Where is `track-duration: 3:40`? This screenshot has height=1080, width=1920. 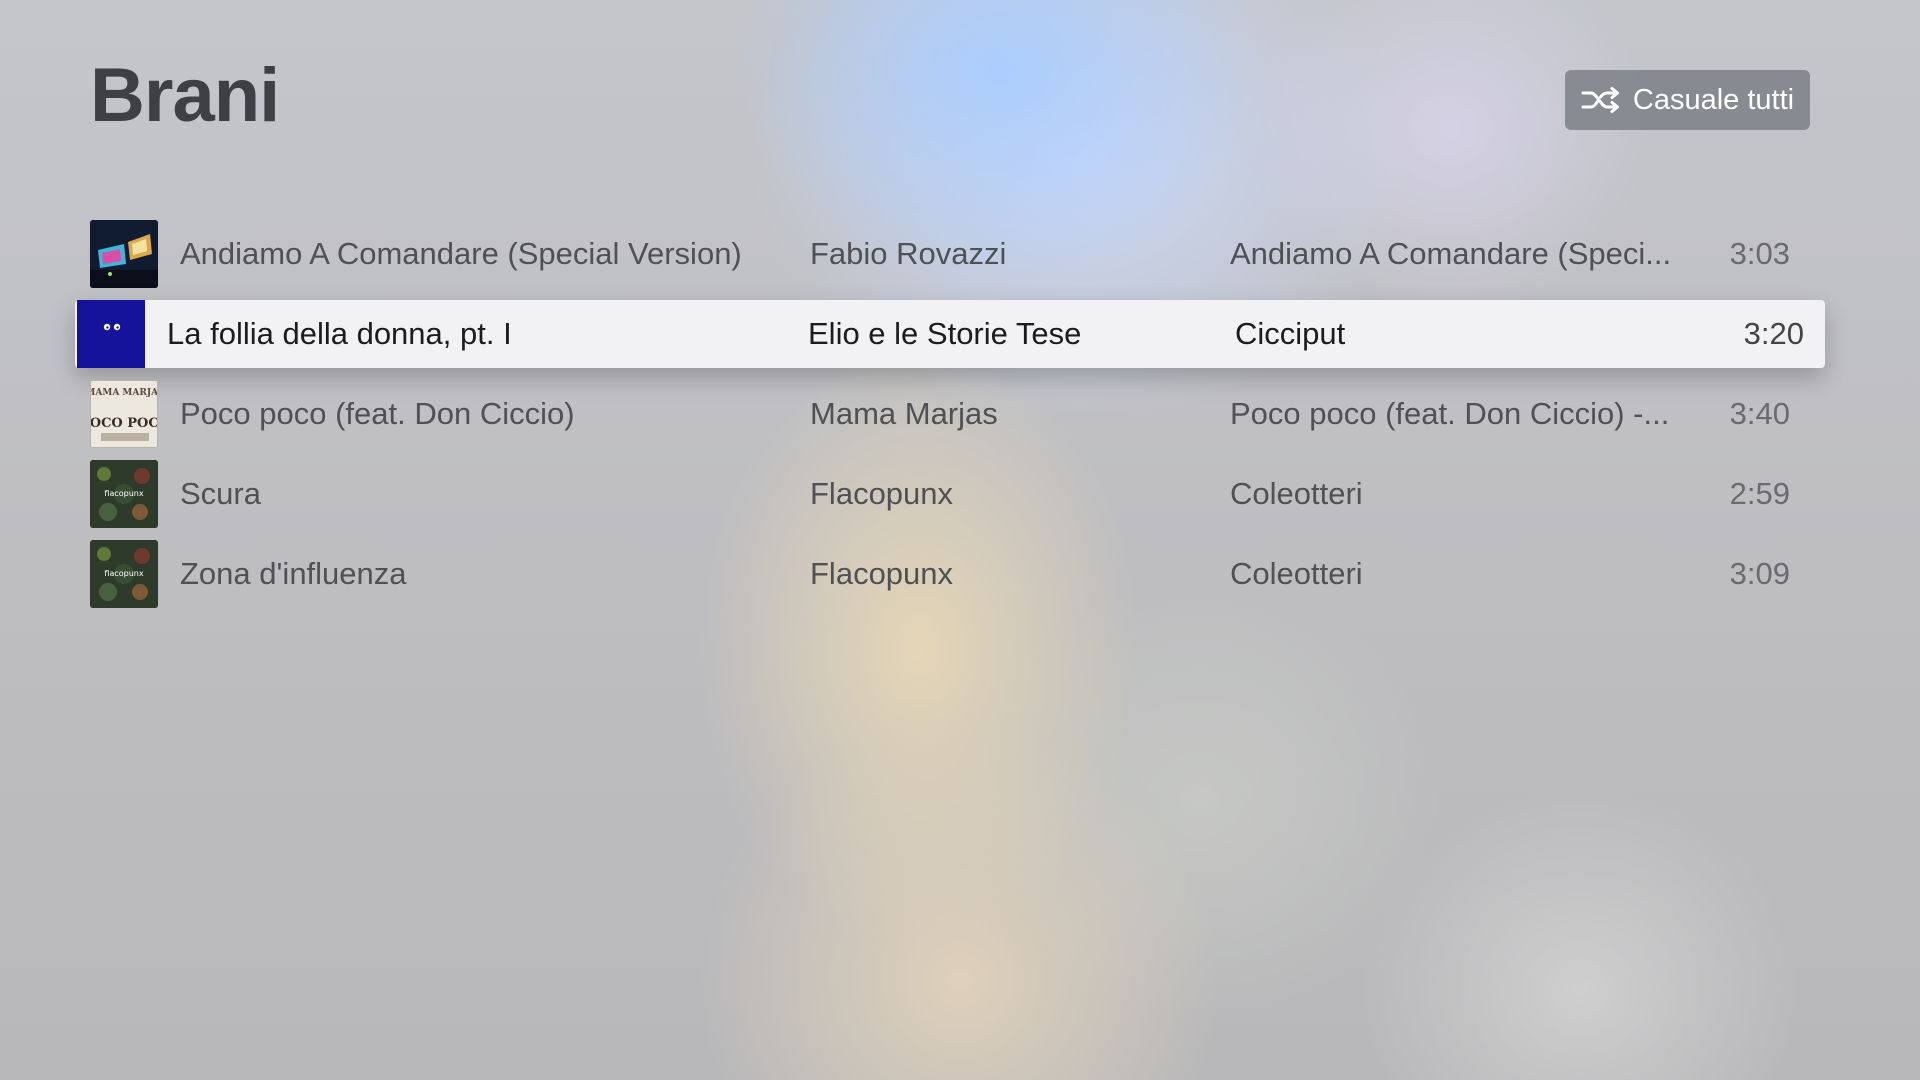 track-duration: 3:40 is located at coordinates (1759, 413).